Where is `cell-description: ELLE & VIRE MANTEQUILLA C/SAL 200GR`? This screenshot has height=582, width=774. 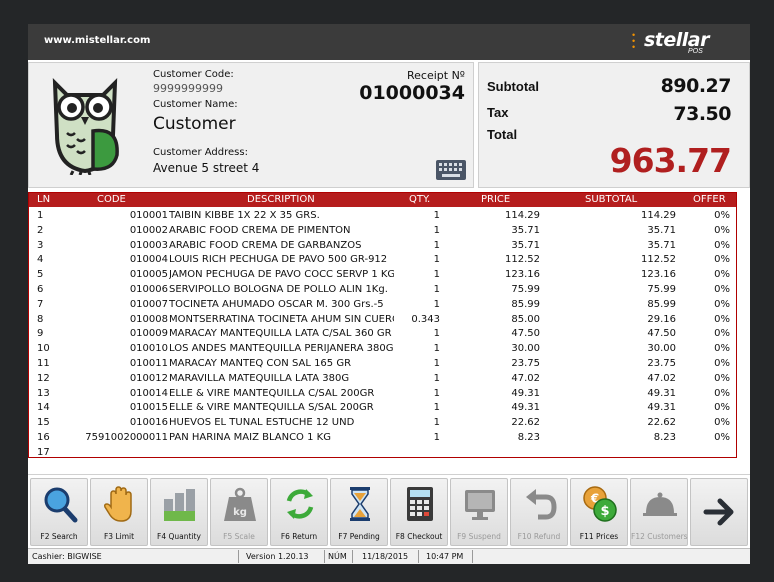
cell-description: ELLE & VIRE MANTEQUILLA C/SAL 200GR is located at coordinates (272, 393).